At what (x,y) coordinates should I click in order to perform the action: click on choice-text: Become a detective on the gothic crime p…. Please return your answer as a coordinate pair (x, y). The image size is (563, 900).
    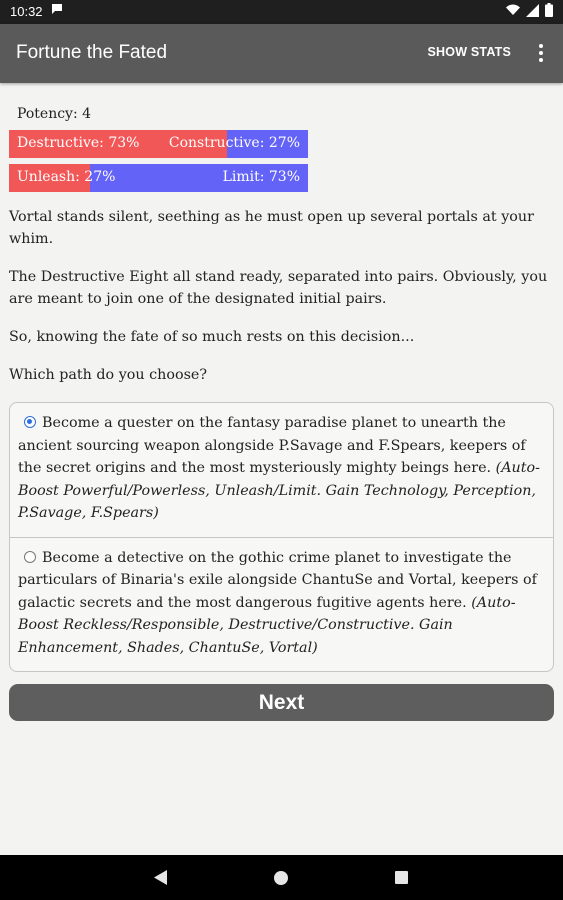
    Looking at the image, I should click on (277, 580).